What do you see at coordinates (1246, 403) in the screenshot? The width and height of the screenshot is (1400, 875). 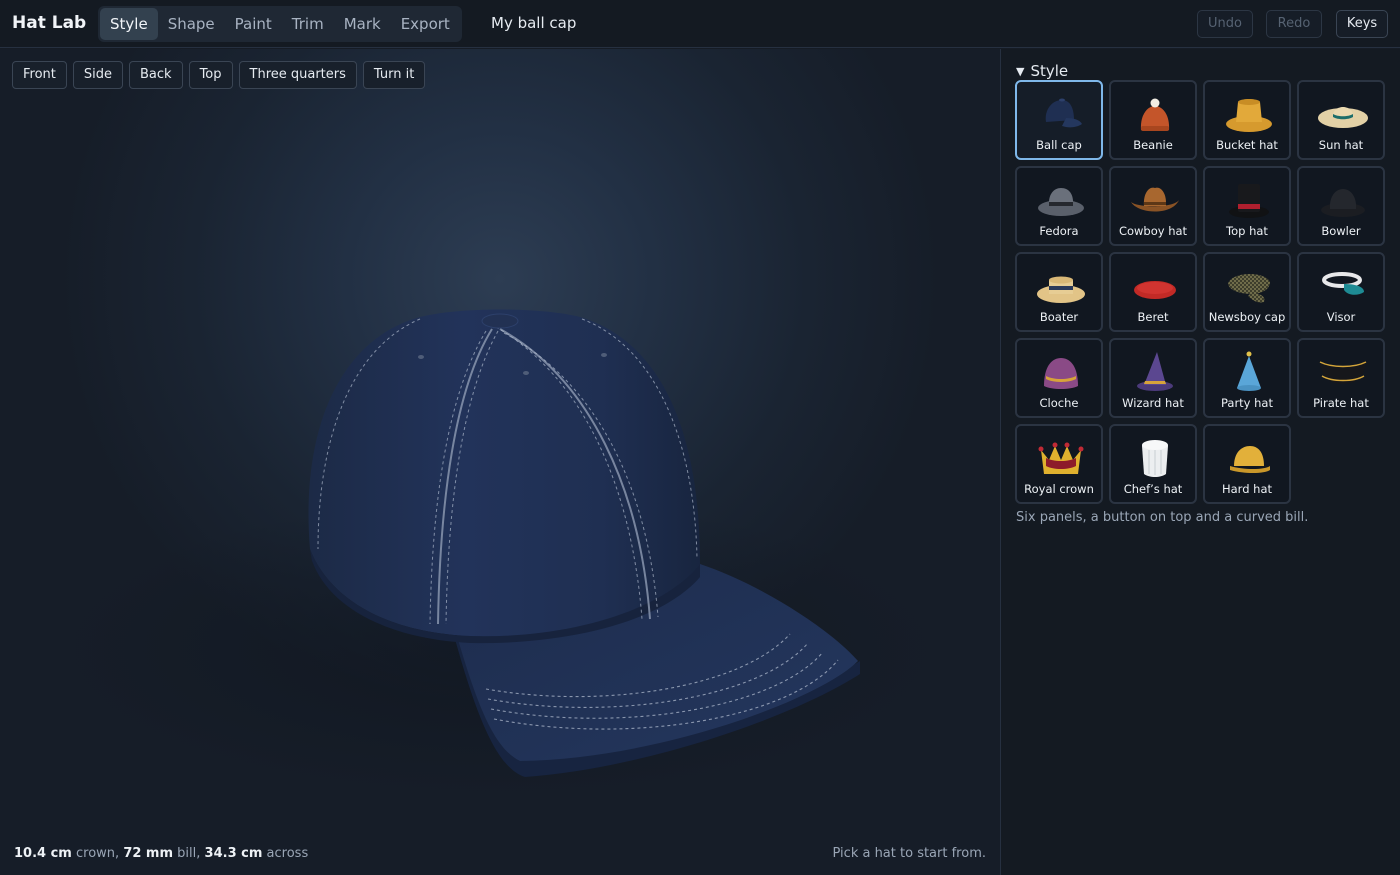 I see `tile-label: Party hat` at bounding box center [1246, 403].